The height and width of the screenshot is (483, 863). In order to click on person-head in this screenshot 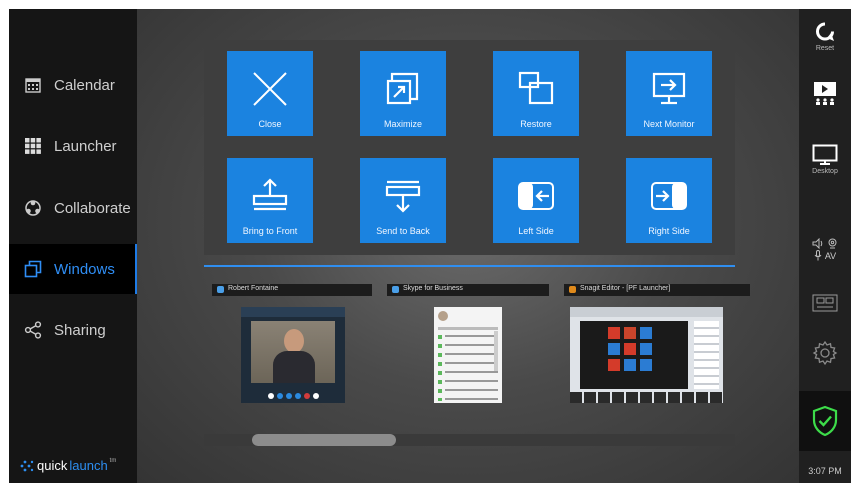, I will do `click(294, 341)`.